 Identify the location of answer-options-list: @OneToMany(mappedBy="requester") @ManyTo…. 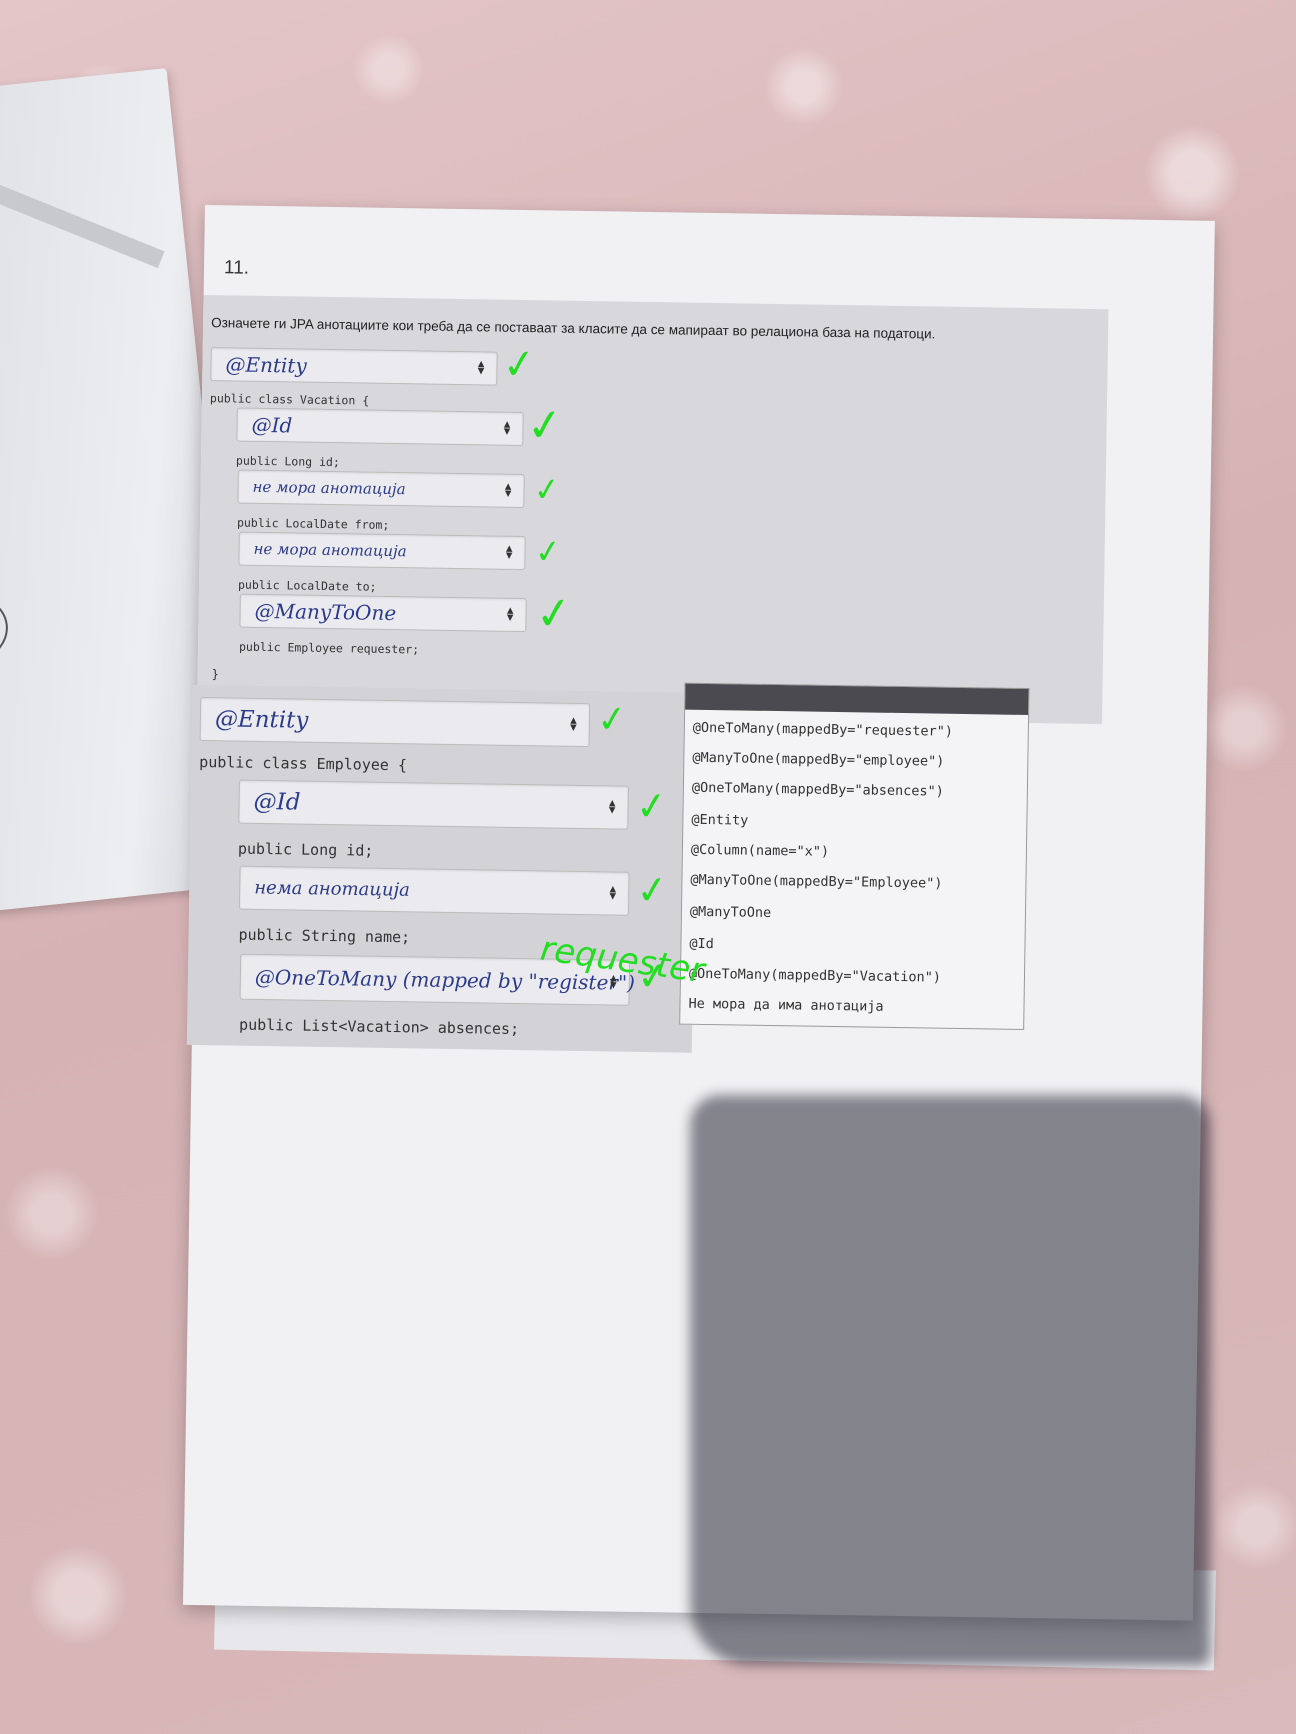
(854, 856).